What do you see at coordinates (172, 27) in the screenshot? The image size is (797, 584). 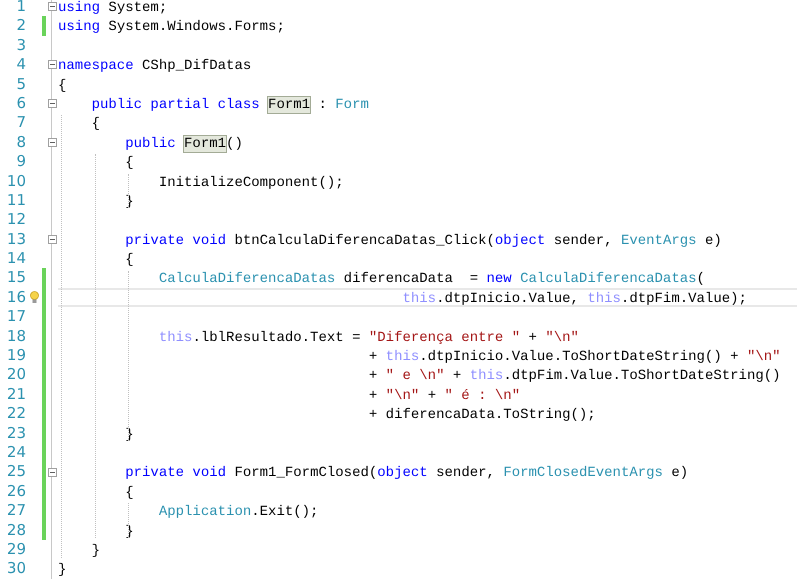 I see `code-line: using System.Windows.Forms;` at bounding box center [172, 27].